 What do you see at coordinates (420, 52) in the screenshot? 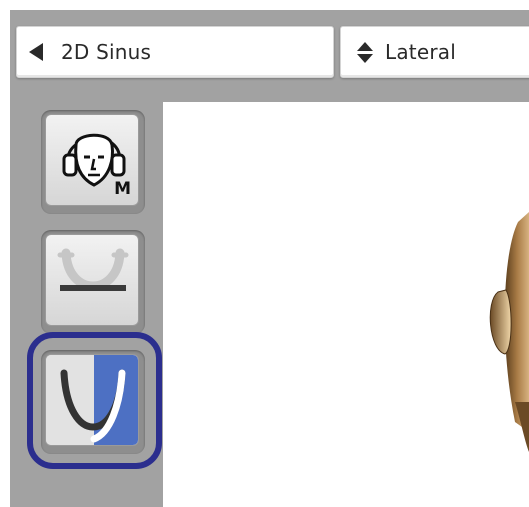
I see `view-selector-label: Lateral` at bounding box center [420, 52].